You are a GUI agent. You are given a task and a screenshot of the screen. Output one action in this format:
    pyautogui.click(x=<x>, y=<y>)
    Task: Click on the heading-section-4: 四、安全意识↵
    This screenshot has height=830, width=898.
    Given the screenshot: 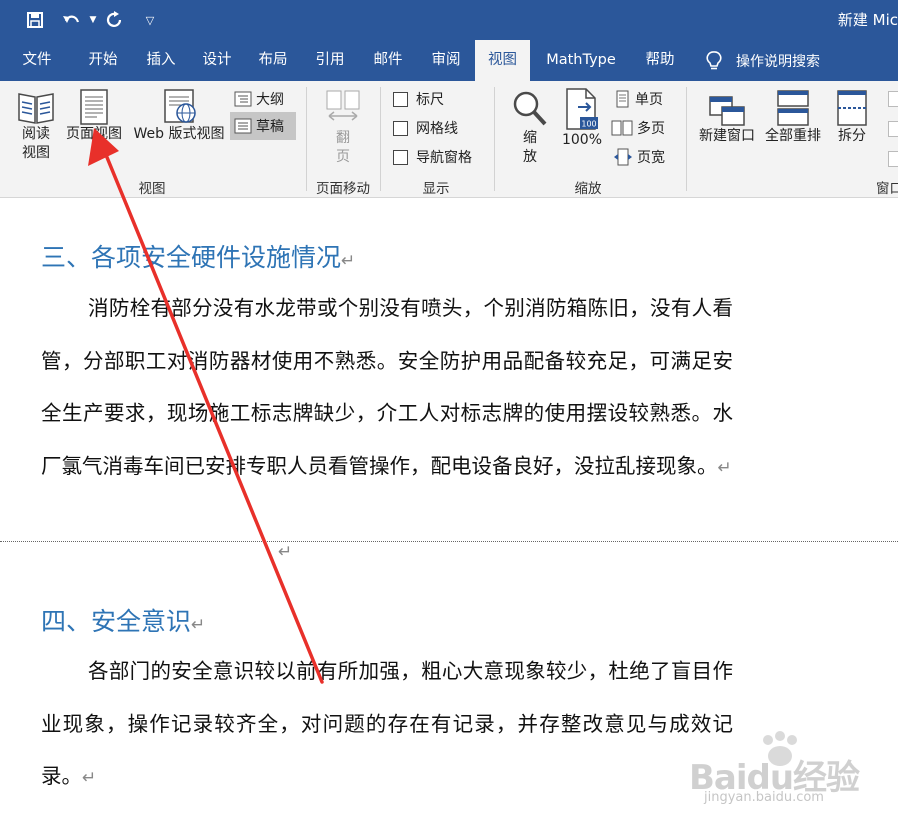 What is the action you would take?
    pyautogui.click(x=123, y=620)
    